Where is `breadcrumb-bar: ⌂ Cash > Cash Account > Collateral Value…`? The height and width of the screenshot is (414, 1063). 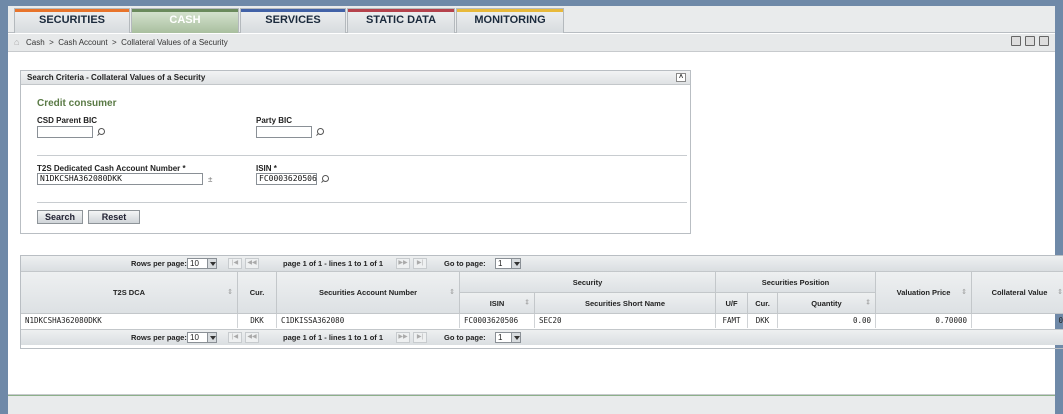 breadcrumb-bar: ⌂ Cash > Cash Account > Collateral Value… is located at coordinates (531, 43).